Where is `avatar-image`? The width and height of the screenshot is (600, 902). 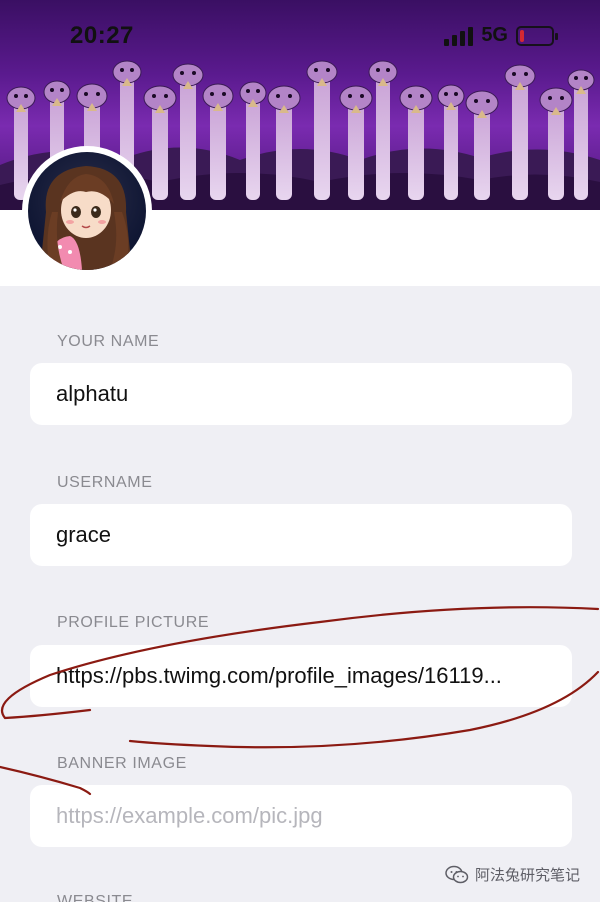 avatar-image is located at coordinates (87, 211).